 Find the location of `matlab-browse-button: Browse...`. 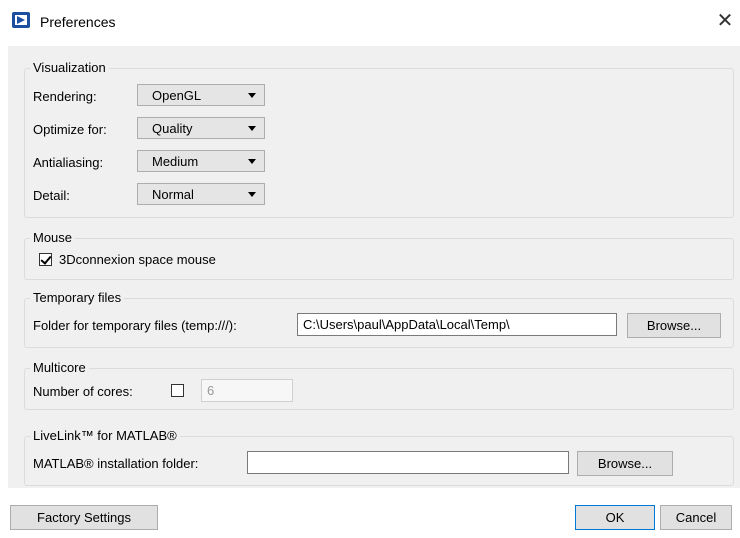

matlab-browse-button: Browse... is located at coordinates (625, 463).